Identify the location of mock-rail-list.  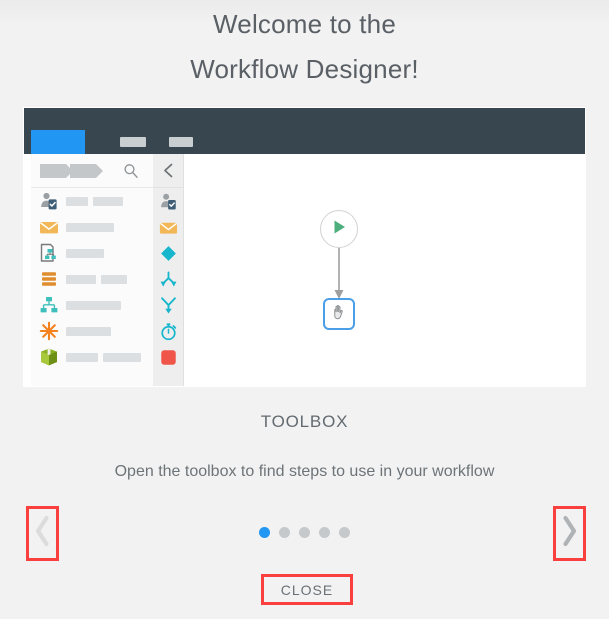
(168, 279).